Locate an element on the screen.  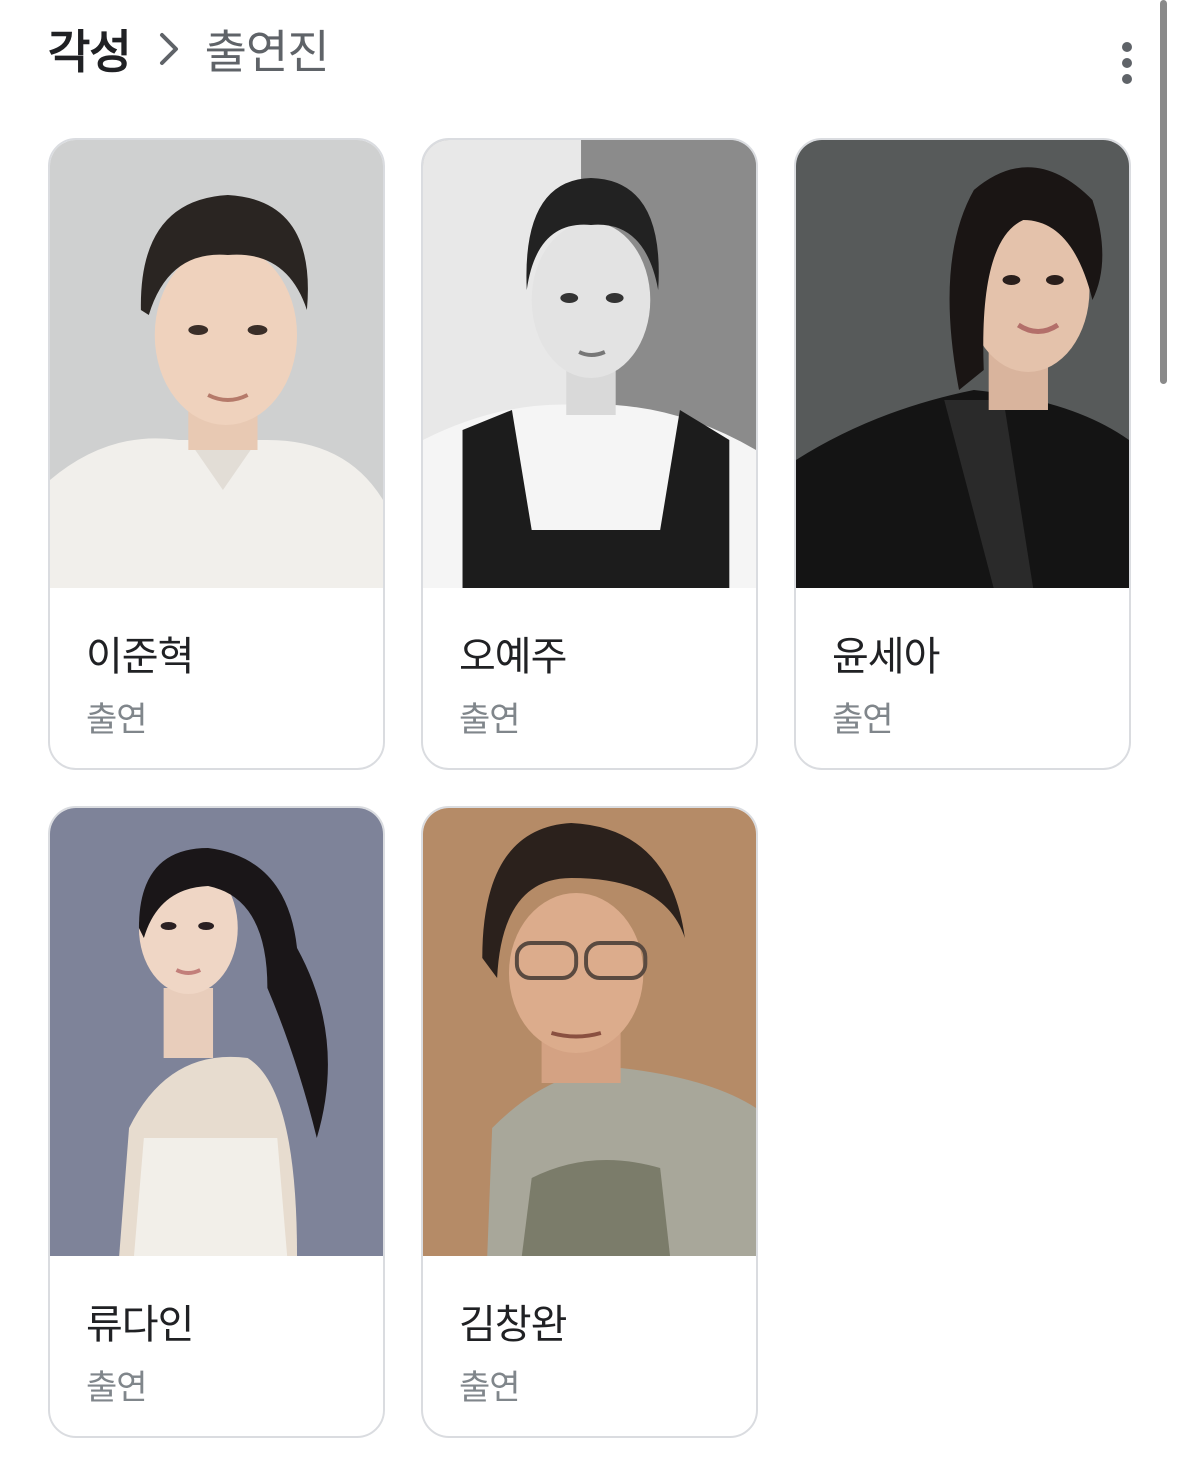
breadcrumb-current: 출연진 is located at coordinates (267, 52).